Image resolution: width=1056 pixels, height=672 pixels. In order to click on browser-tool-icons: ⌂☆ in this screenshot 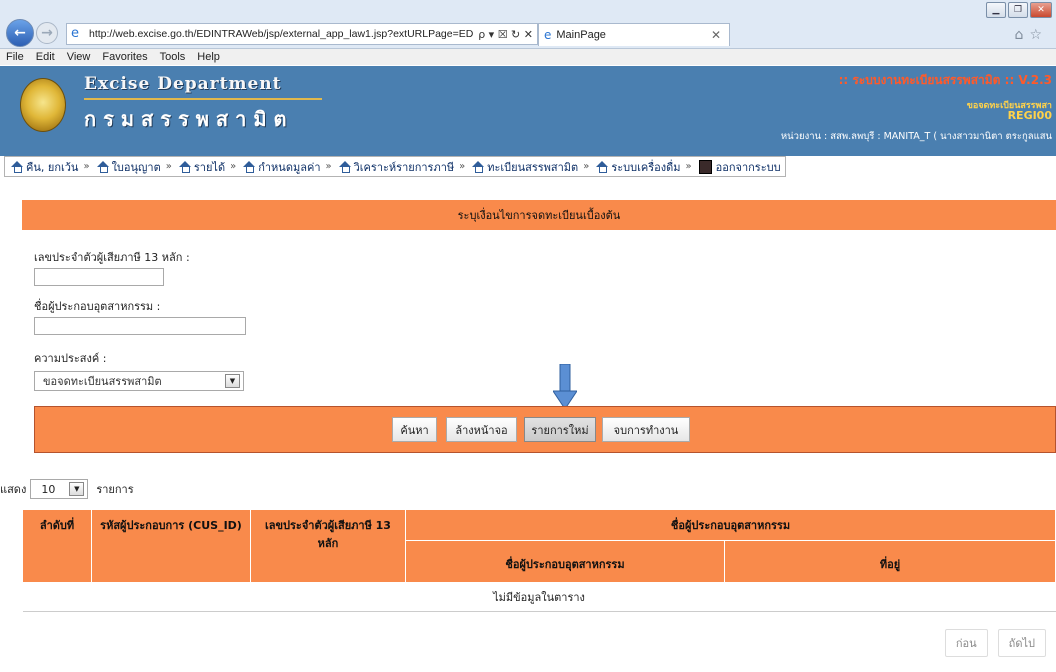, I will do `click(1031, 35)`.